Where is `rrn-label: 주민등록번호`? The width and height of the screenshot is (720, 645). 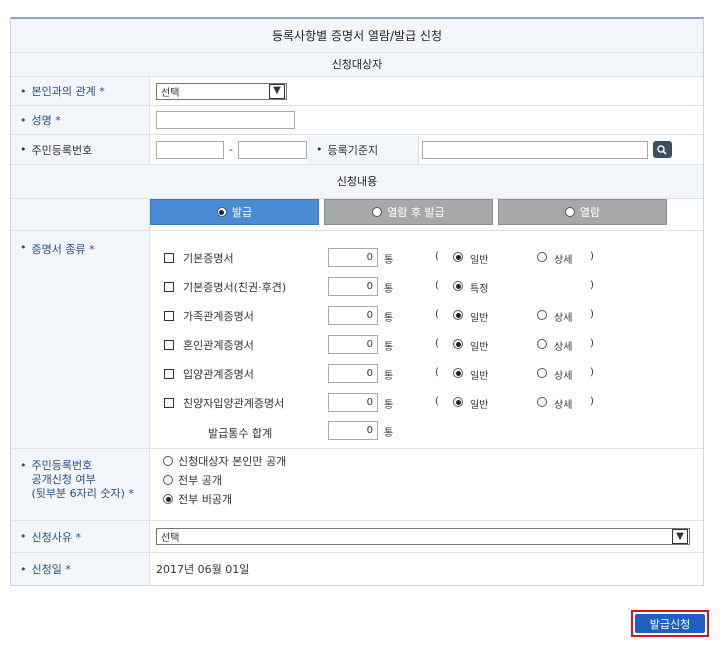 rrn-label: 주민등록번호 is located at coordinates (62, 150).